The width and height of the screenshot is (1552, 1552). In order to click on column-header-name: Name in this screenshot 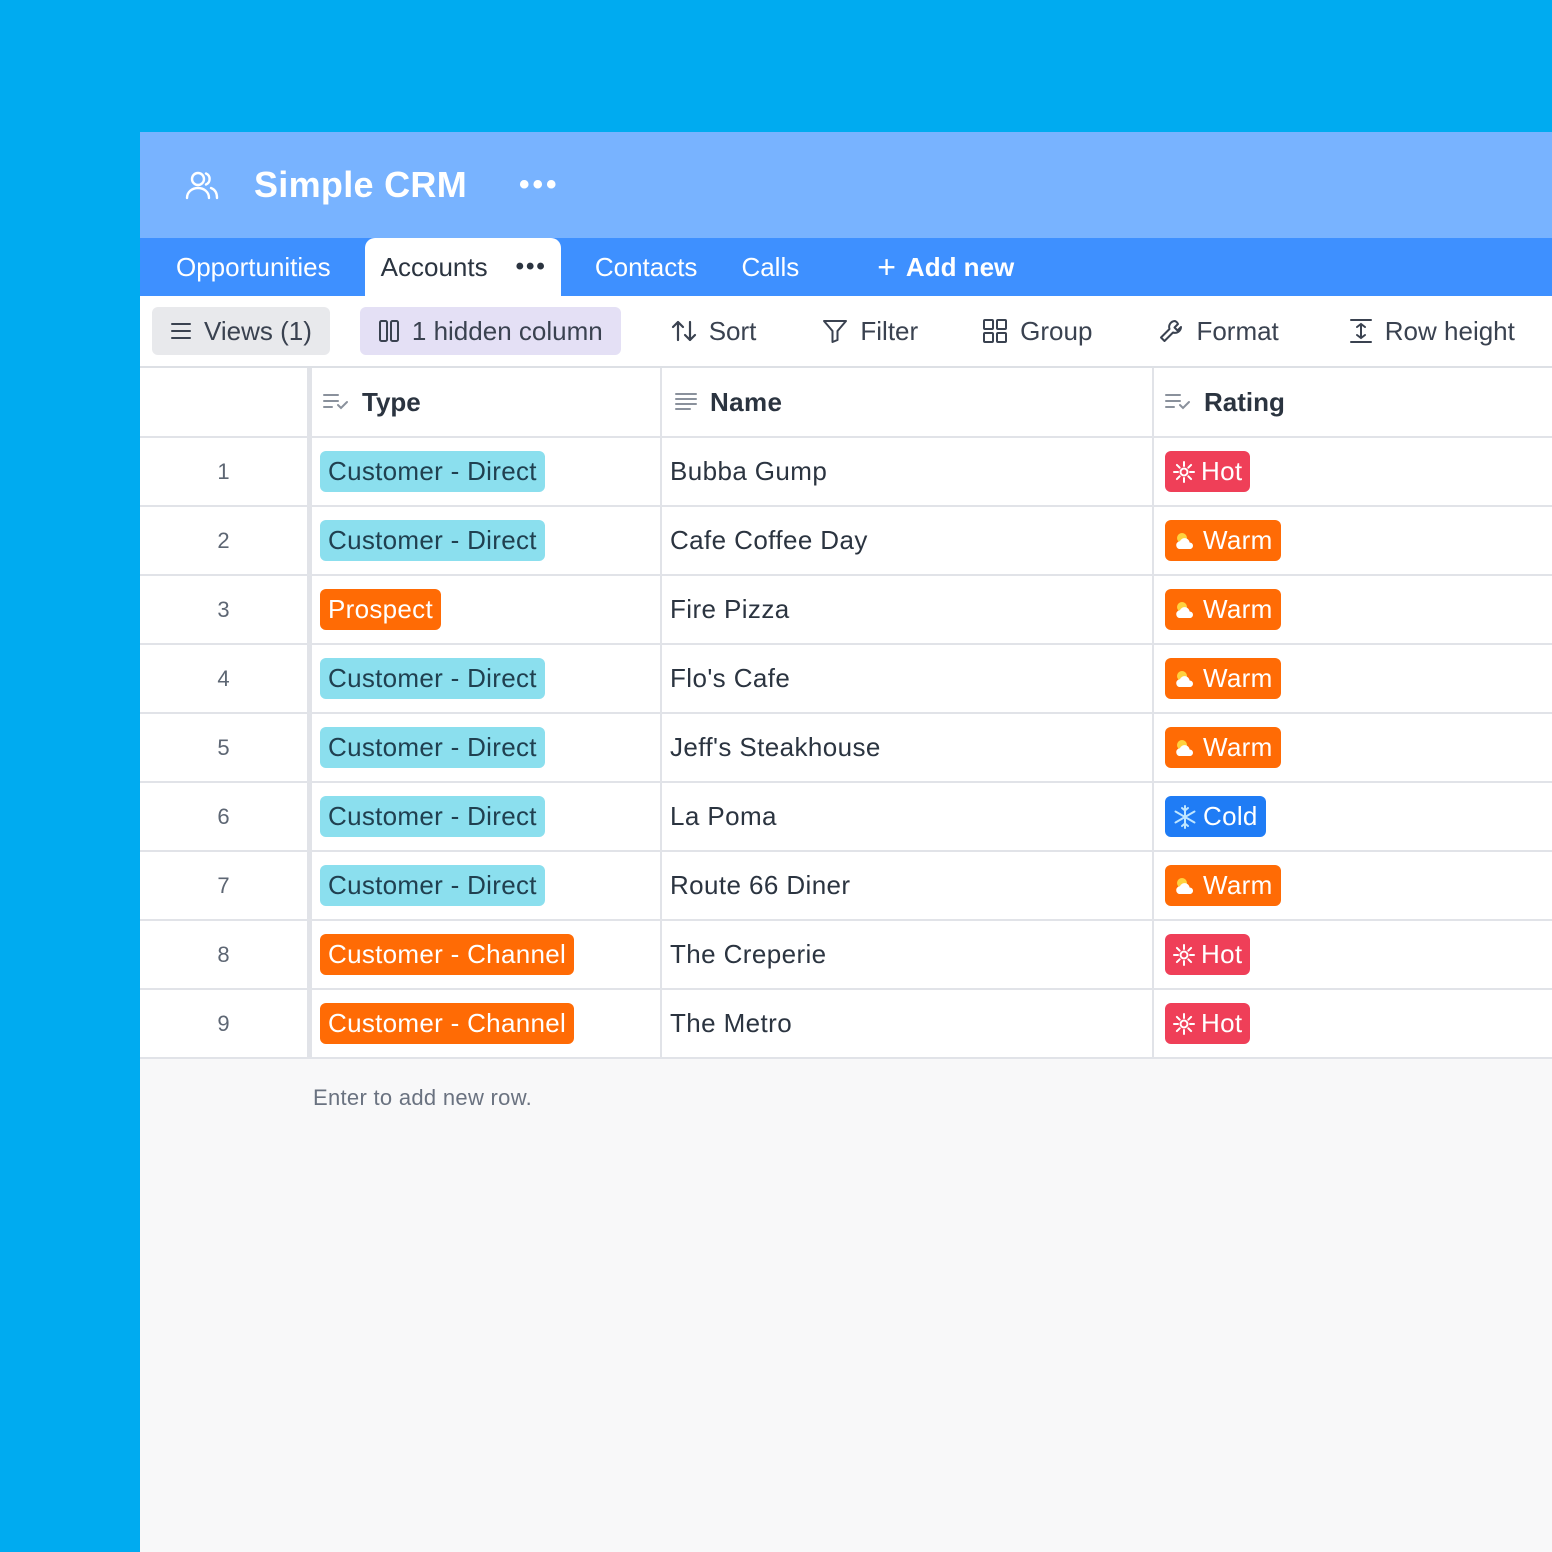, I will do `click(908, 402)`.